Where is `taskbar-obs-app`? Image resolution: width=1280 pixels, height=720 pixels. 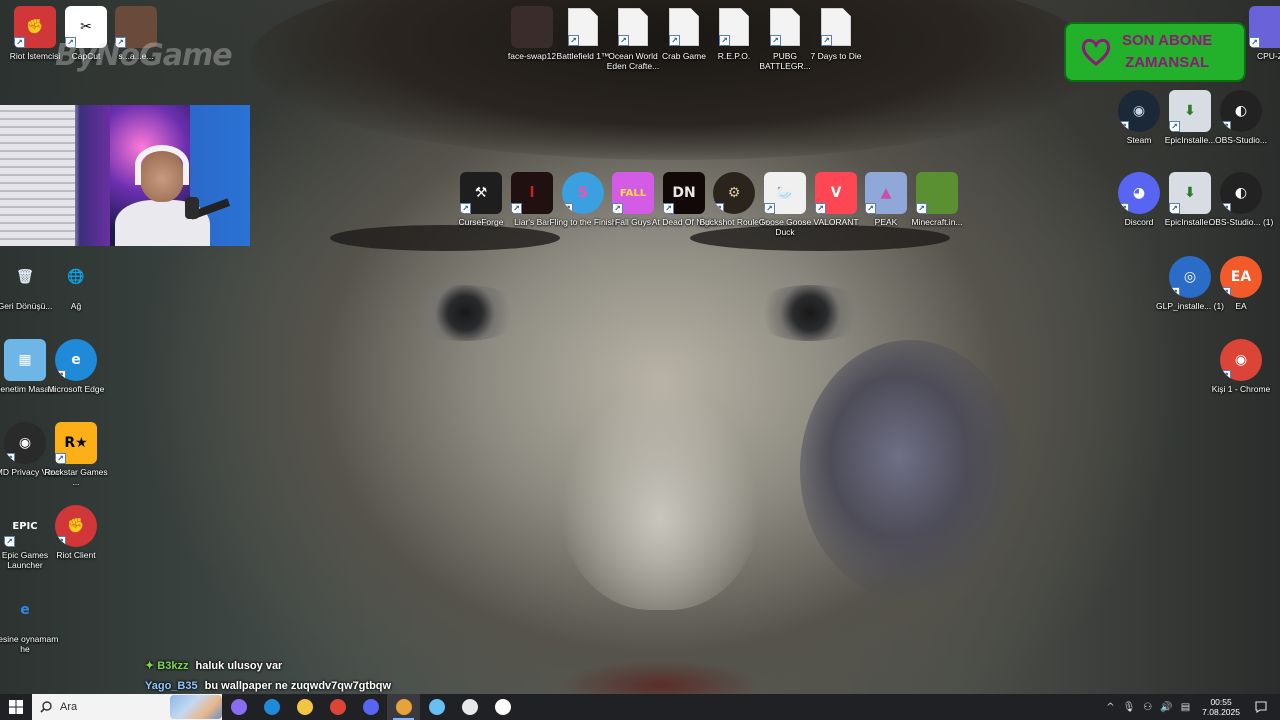
taskbar-obs-app is located at coordinates (469, 707).